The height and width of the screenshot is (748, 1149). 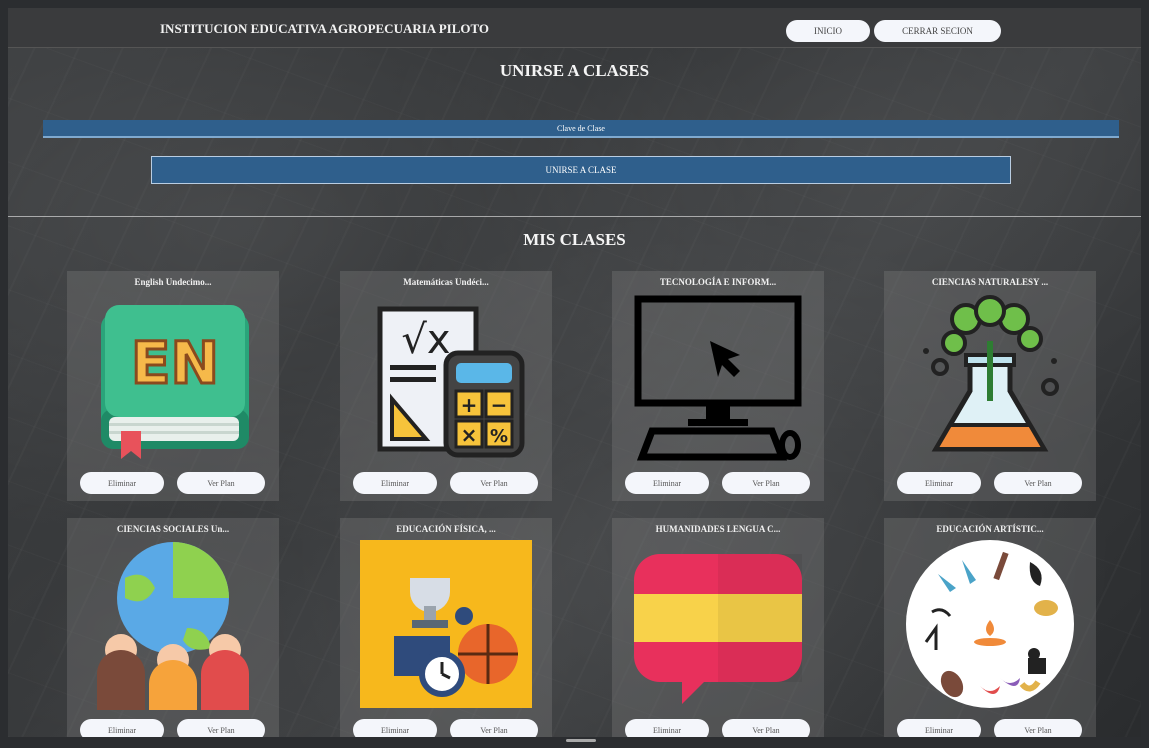 I want to click on sports-icon, so click(x=446, y=624).